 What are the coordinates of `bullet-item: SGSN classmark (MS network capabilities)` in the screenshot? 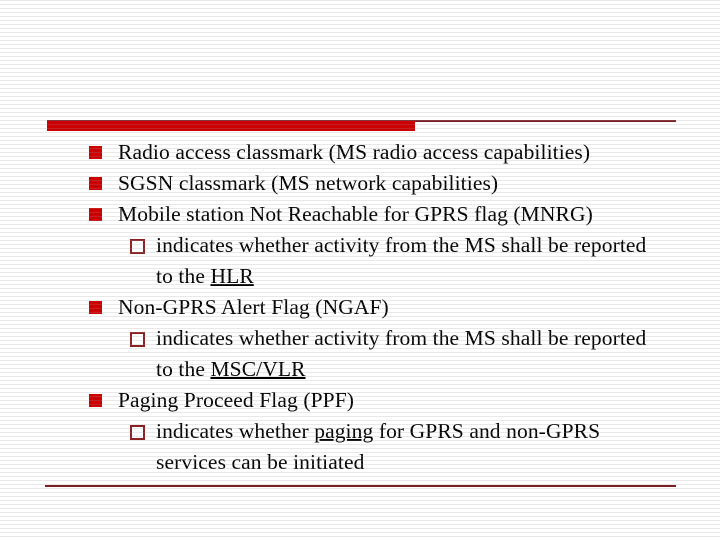 It's located at (378, 183).